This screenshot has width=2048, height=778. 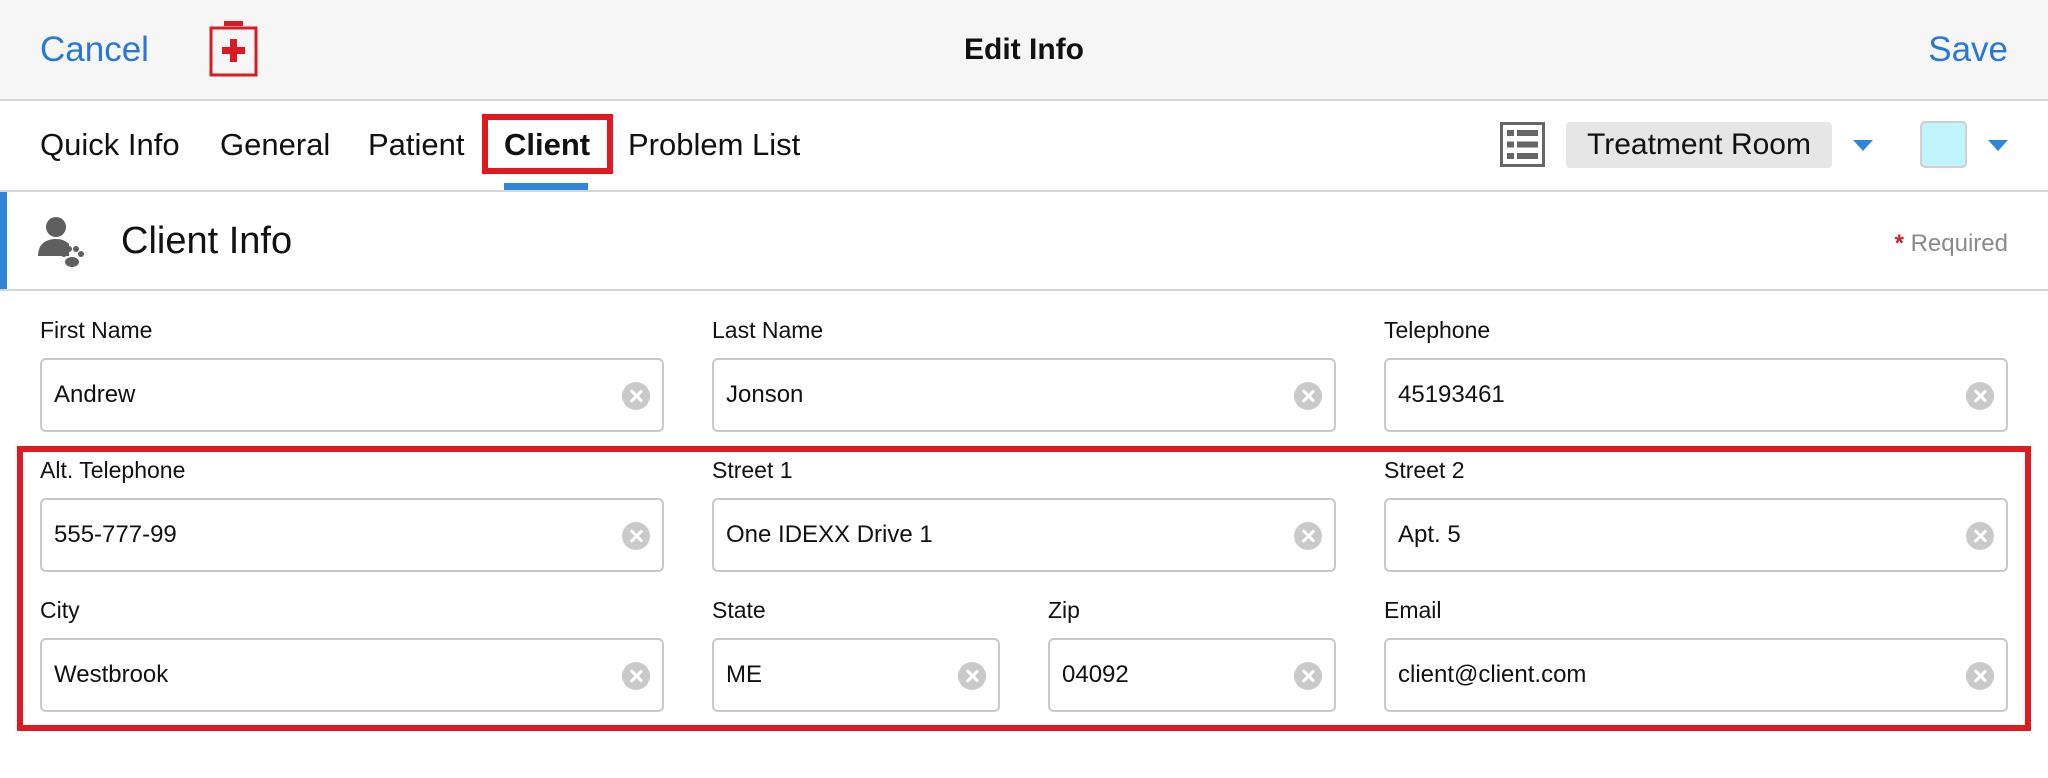 What do you see at coordinates (3, 240) in the screenshot?
I see `section-accent-bar` at bounding box center [3, 240].